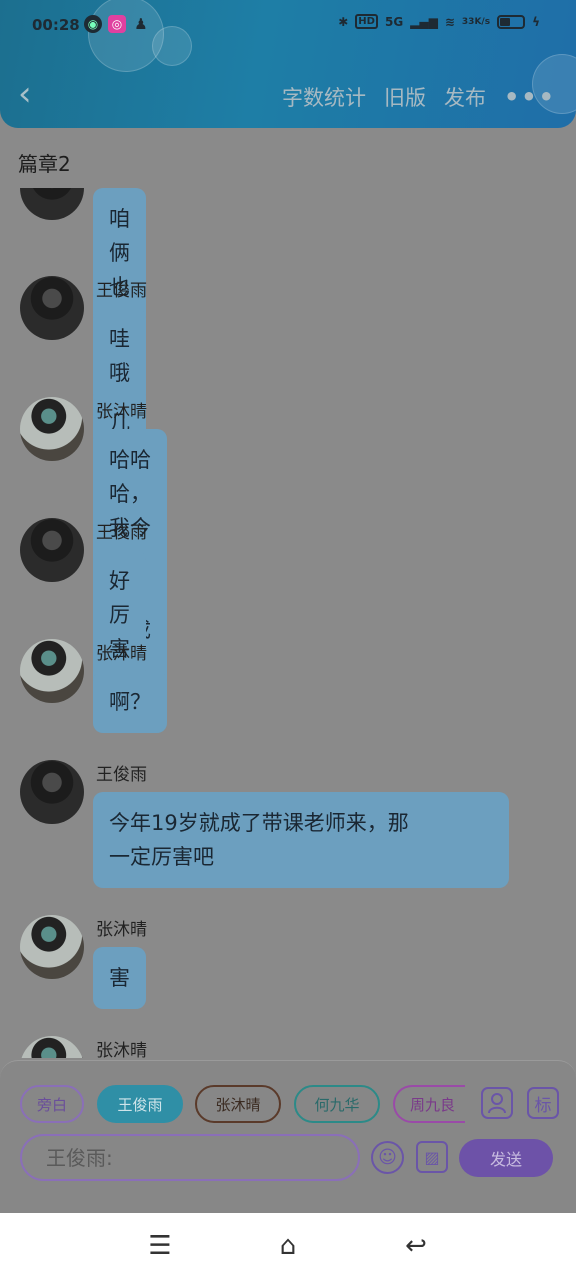  What do you see at coordinates (432, 1157) in the screenshot?
I see `image-icon: ▨` at bounding box center [432, 1157].